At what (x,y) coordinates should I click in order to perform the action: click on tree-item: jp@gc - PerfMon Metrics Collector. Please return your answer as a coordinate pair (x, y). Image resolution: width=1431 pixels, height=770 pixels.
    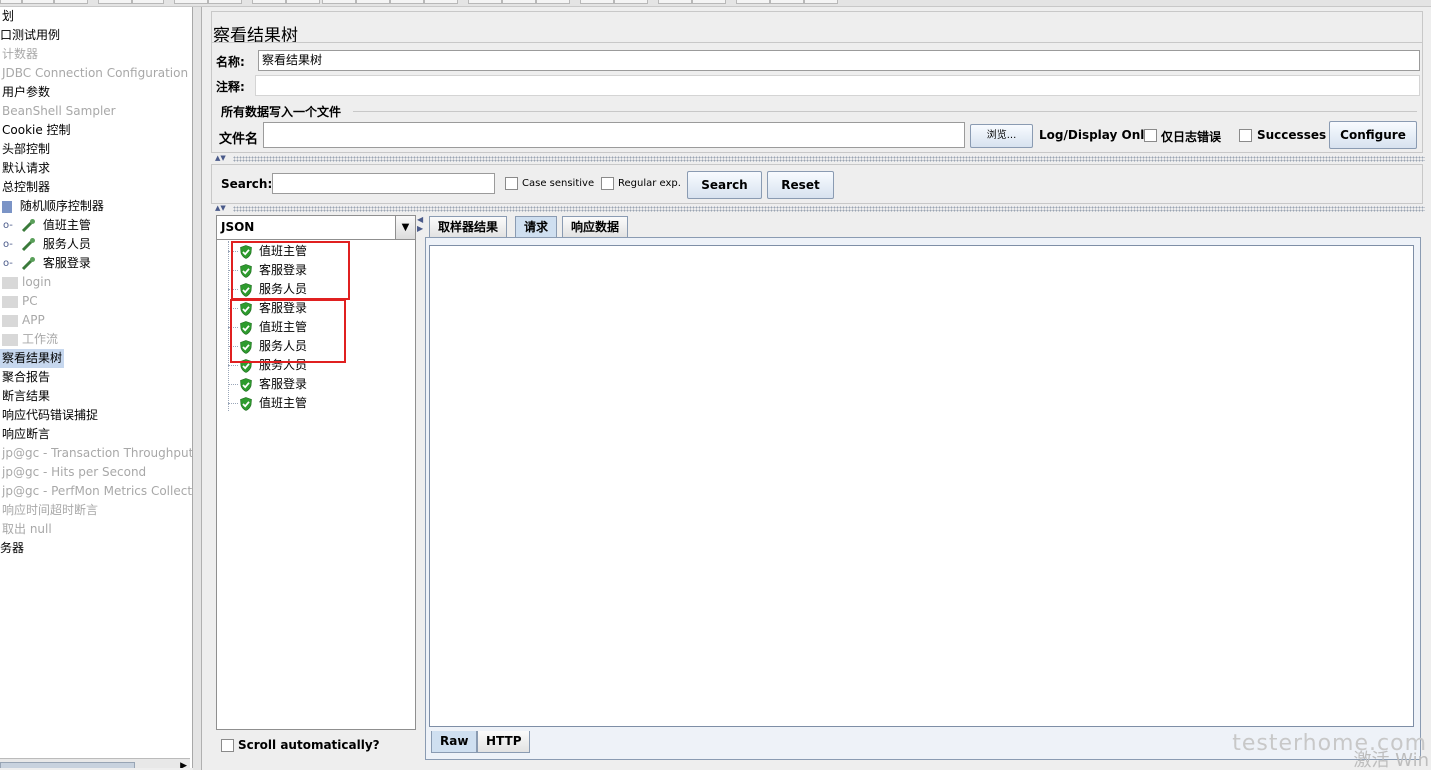
    Looking at the image, I should click on (97, 491).